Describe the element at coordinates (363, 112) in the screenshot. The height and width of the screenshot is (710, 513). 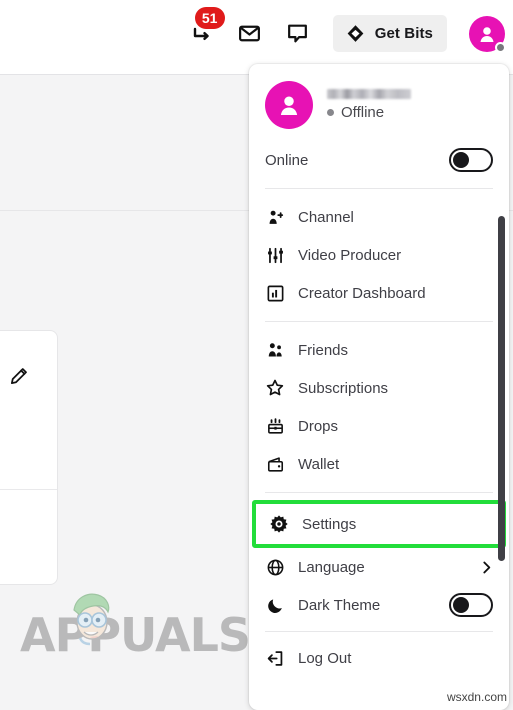
I see `account-status-label: Offline` at that location.